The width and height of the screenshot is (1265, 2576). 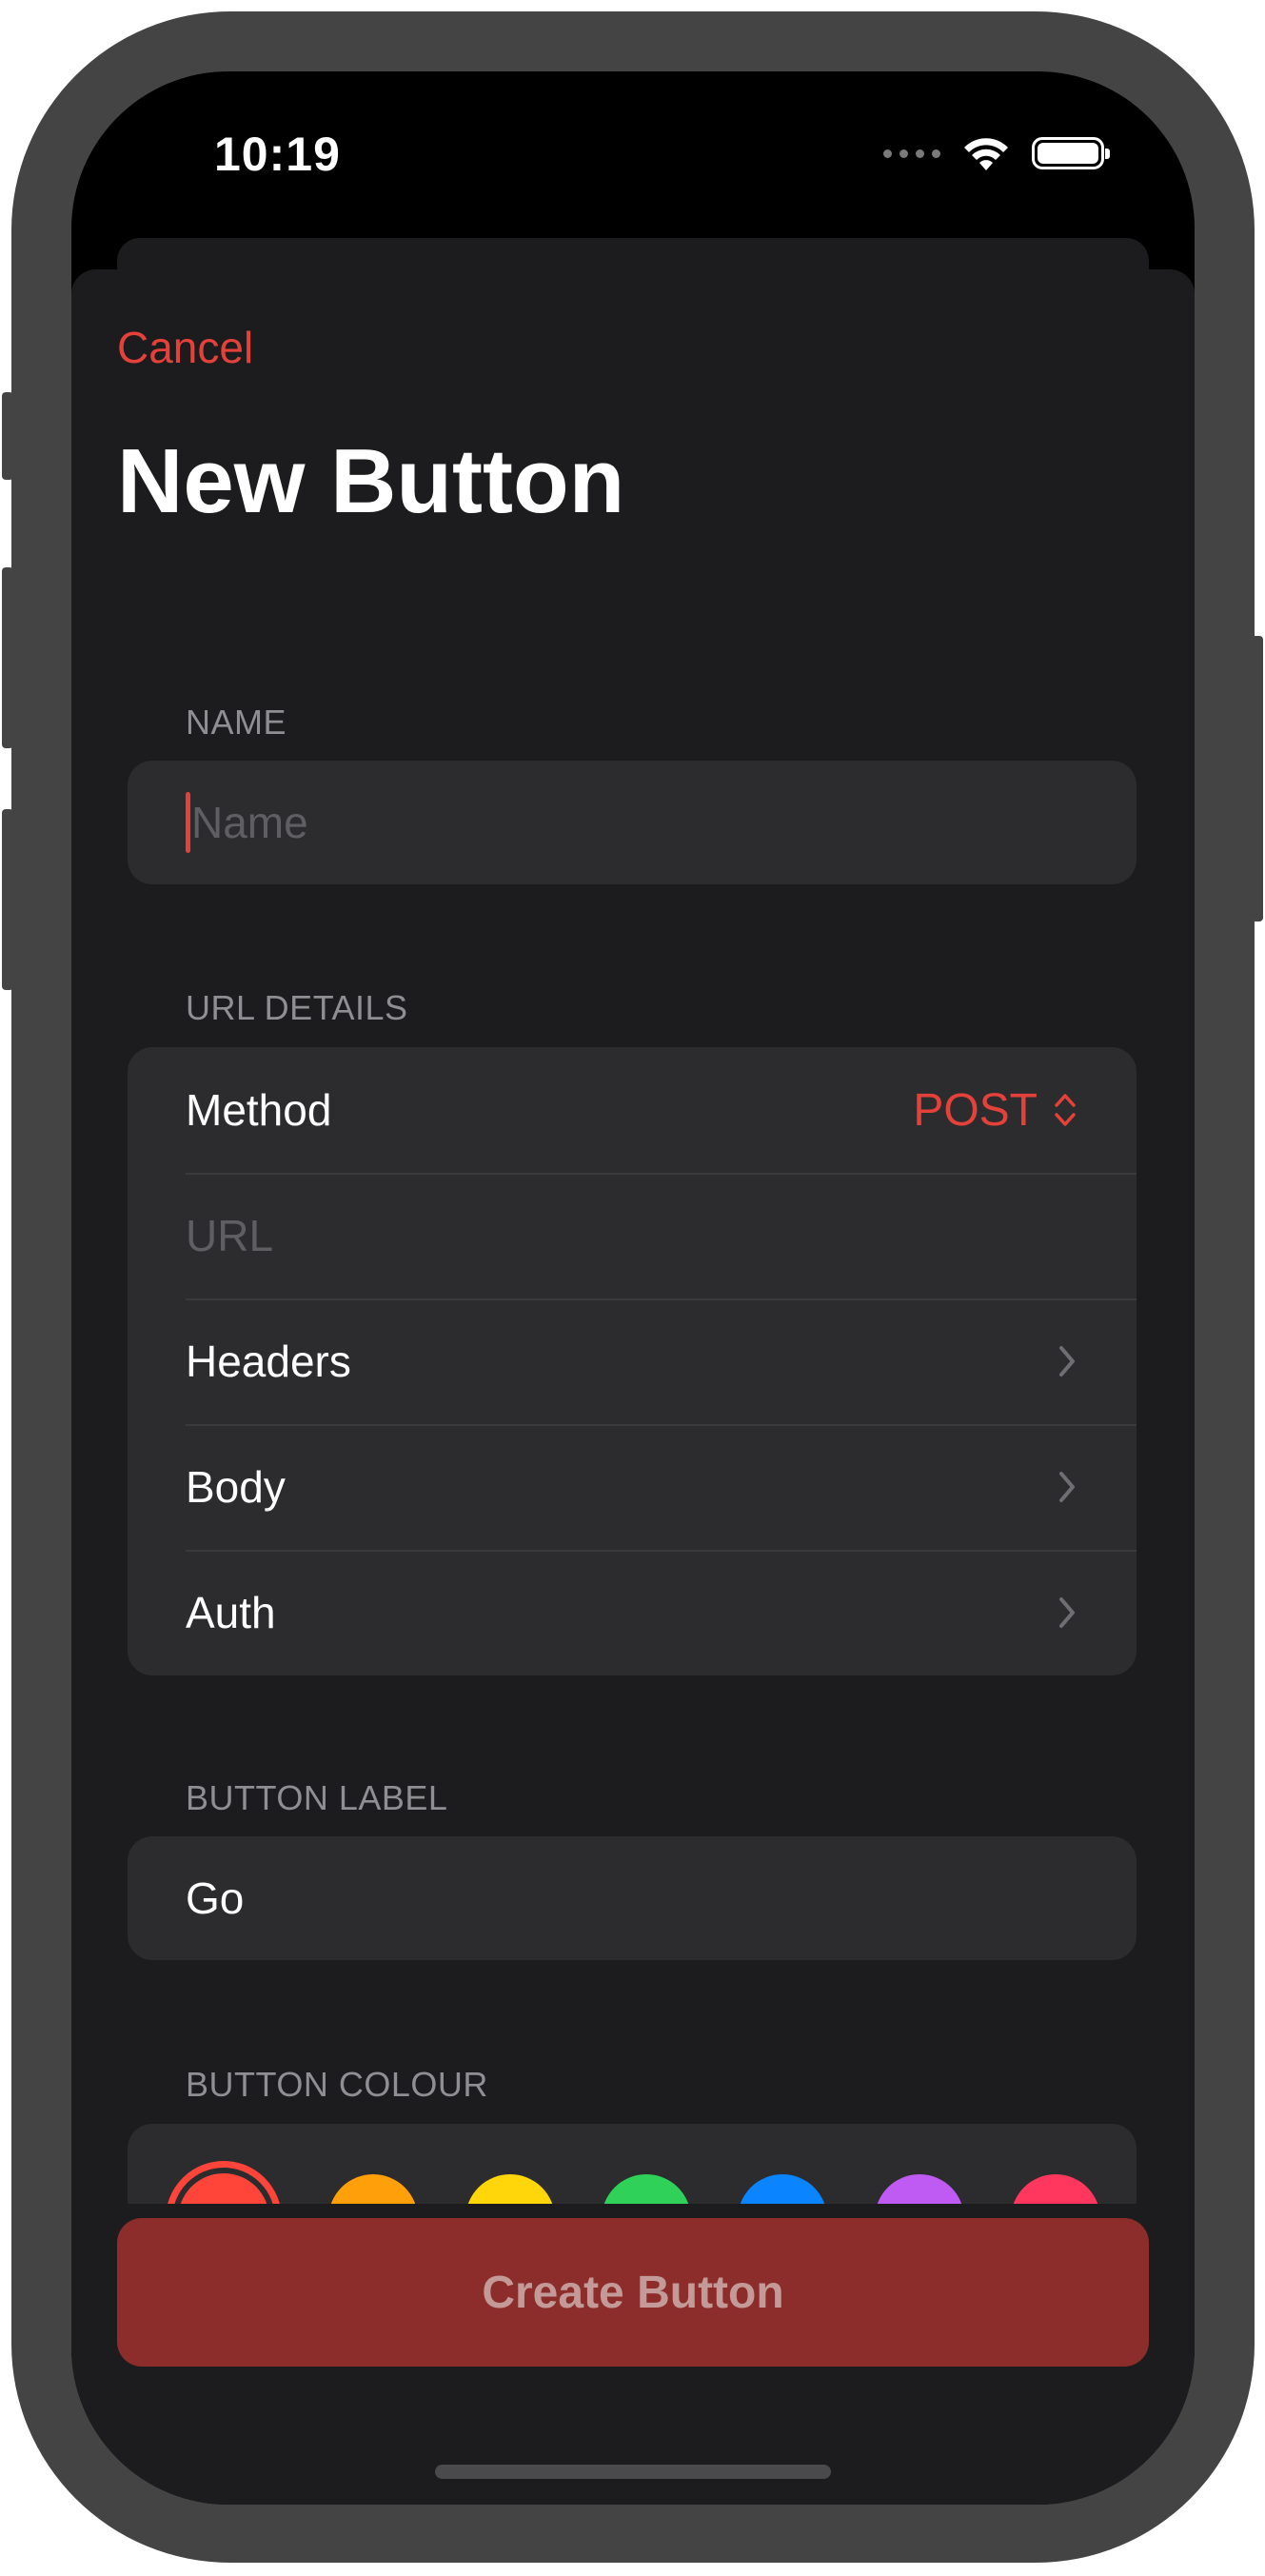 I want to click on wifi-icon, so click(x=986, y=154).